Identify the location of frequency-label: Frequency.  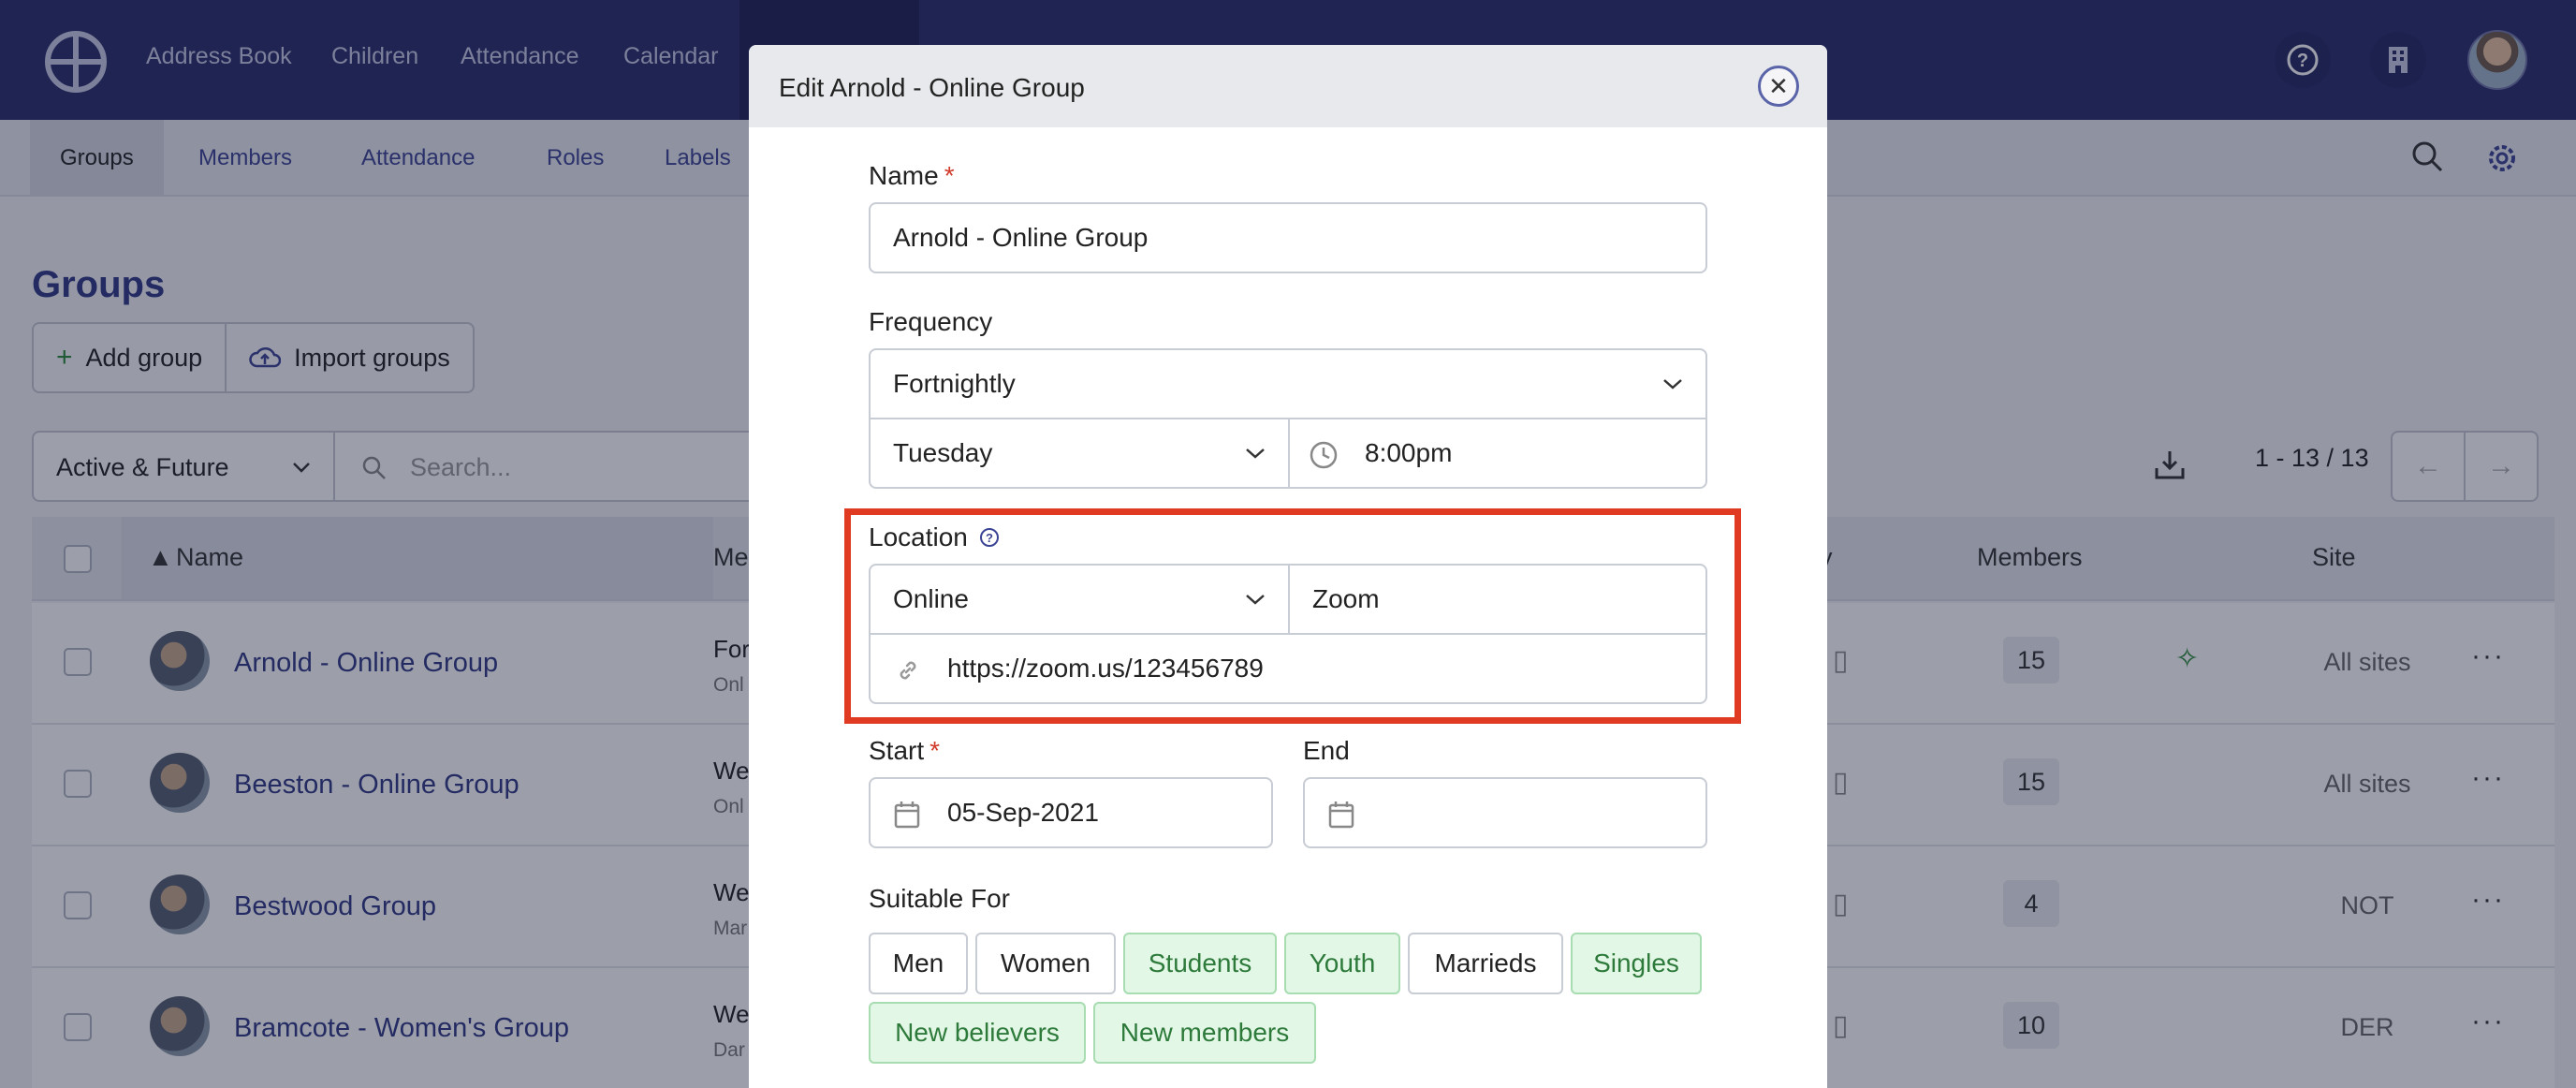
(931, 322).